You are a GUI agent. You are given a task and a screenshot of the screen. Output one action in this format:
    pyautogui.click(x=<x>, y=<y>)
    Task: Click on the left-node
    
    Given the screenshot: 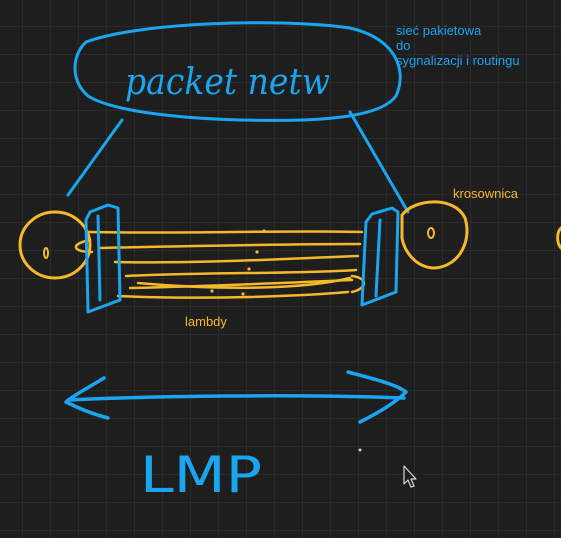 What is the action you would take?
    pyautogui.click(x=55, y=245)
    